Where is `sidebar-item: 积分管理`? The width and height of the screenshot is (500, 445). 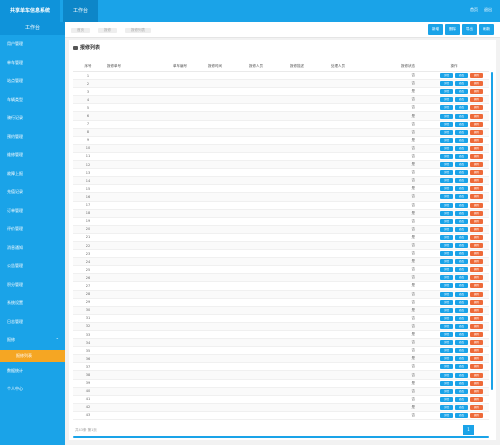 sidebar-item: 积分管理 is located at coordinates (32, 285).